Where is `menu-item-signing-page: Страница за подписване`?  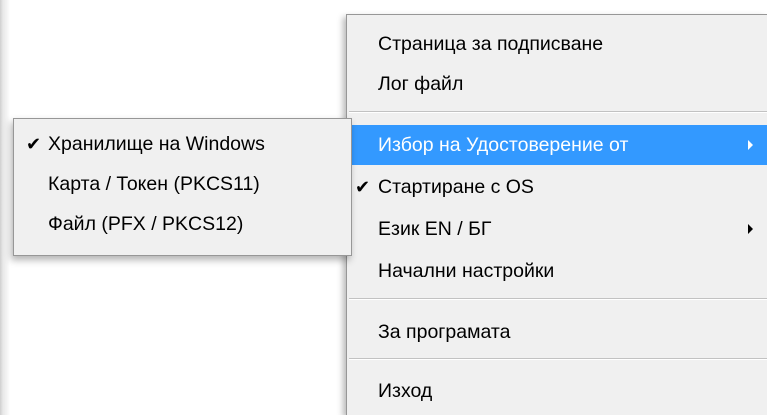 menu-item-signing-page: Страница за подписване is located at coordinates (557, 44).